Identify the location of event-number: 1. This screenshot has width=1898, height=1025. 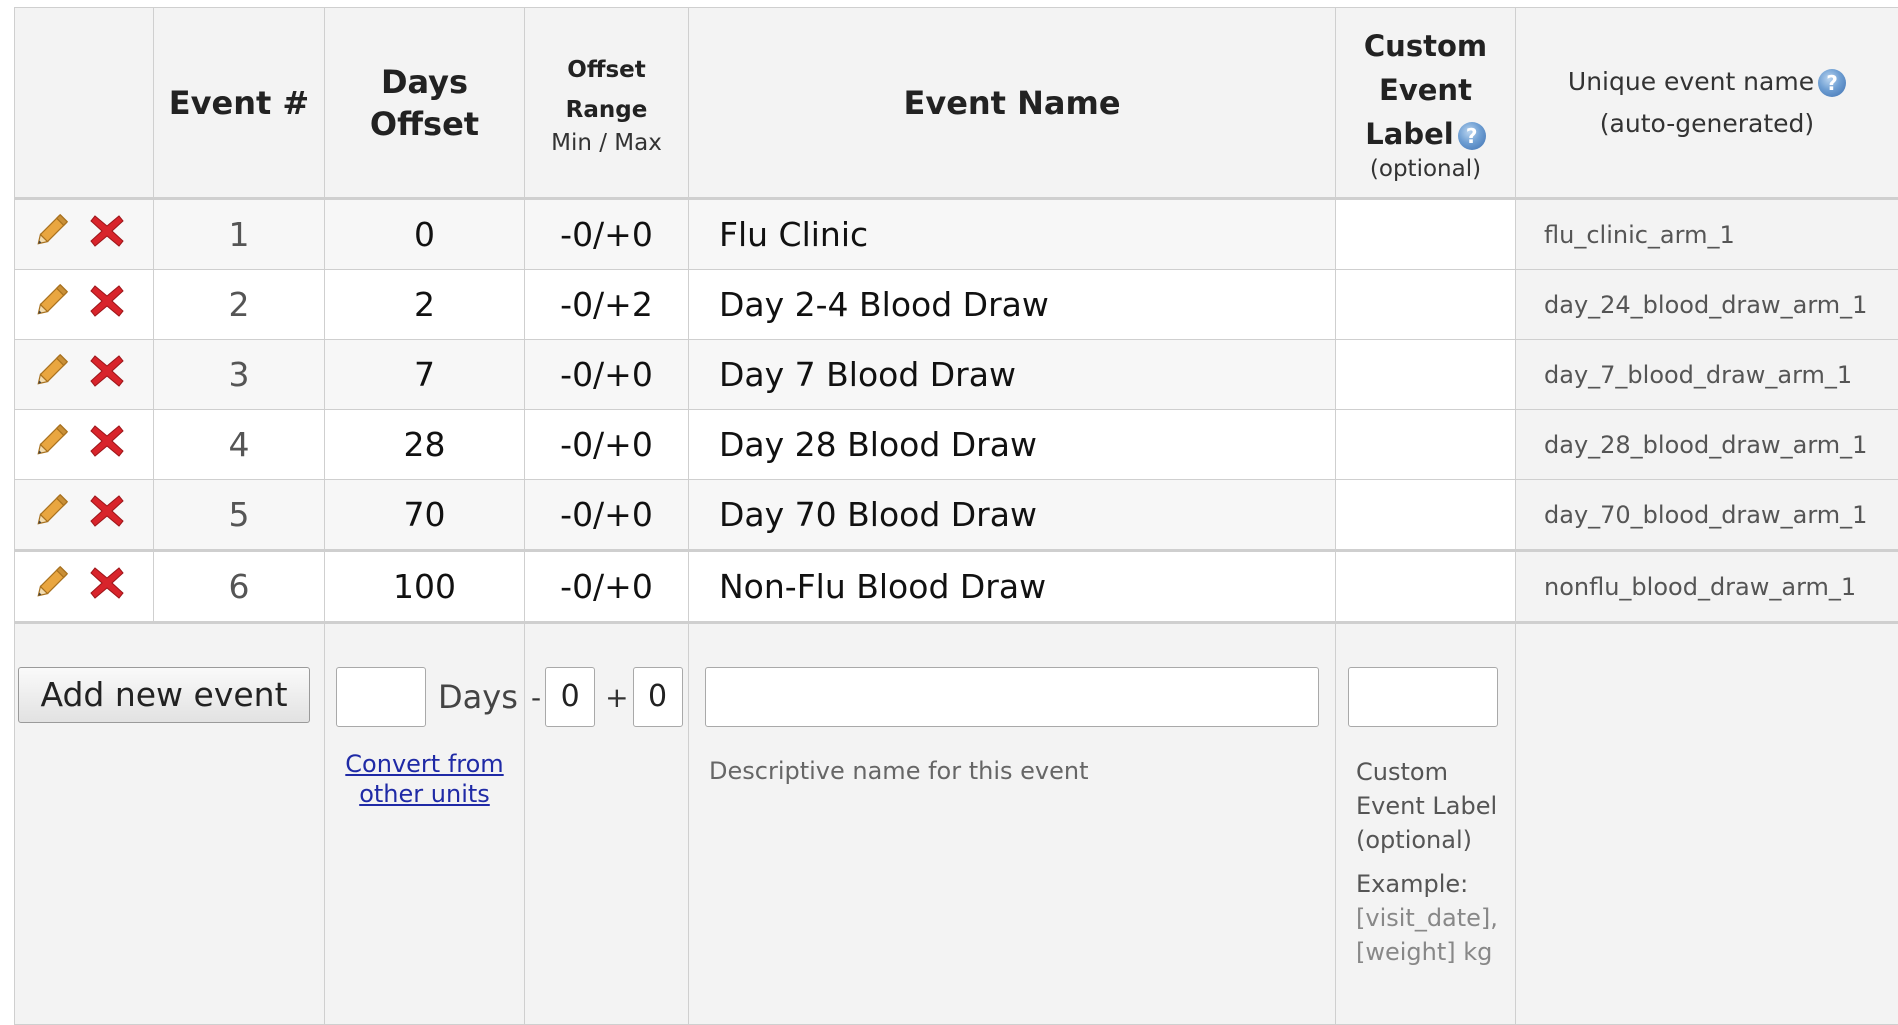
(239, 234).